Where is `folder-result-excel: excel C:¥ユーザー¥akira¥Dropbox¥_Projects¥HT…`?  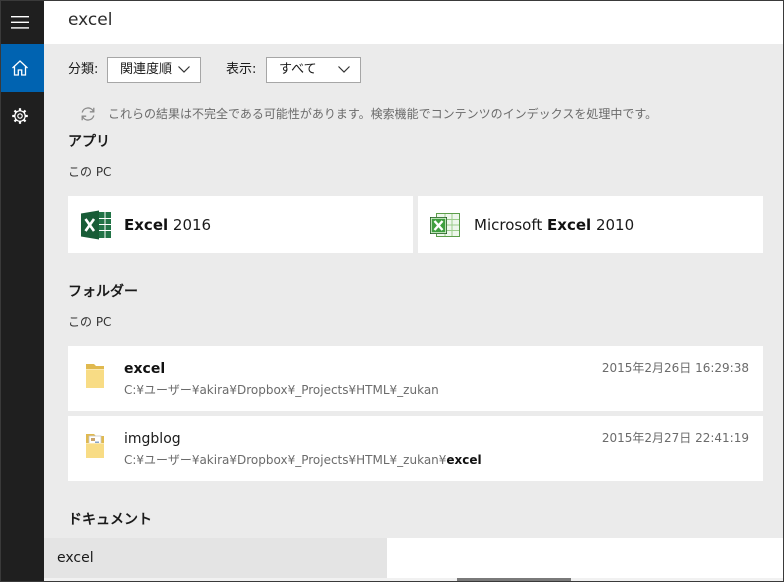
folder-result-excel: excel C:¥ユーザー¥akira¥Dropbox¥_Projects¥HT… is located at coordinates (415, 378).